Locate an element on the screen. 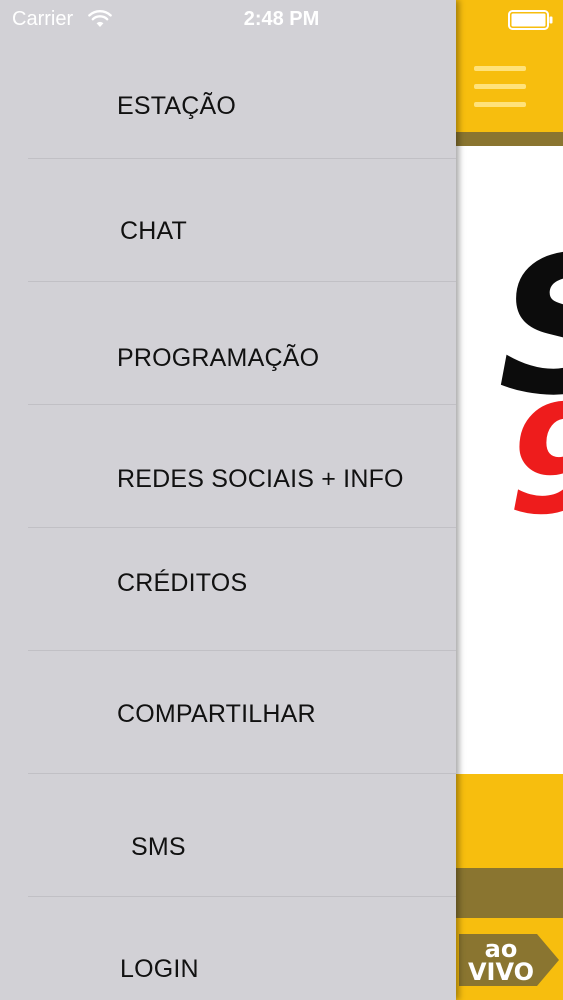  menu-item-label: REDES SOCIAIS + INFO is located at coordinates (260, 479).